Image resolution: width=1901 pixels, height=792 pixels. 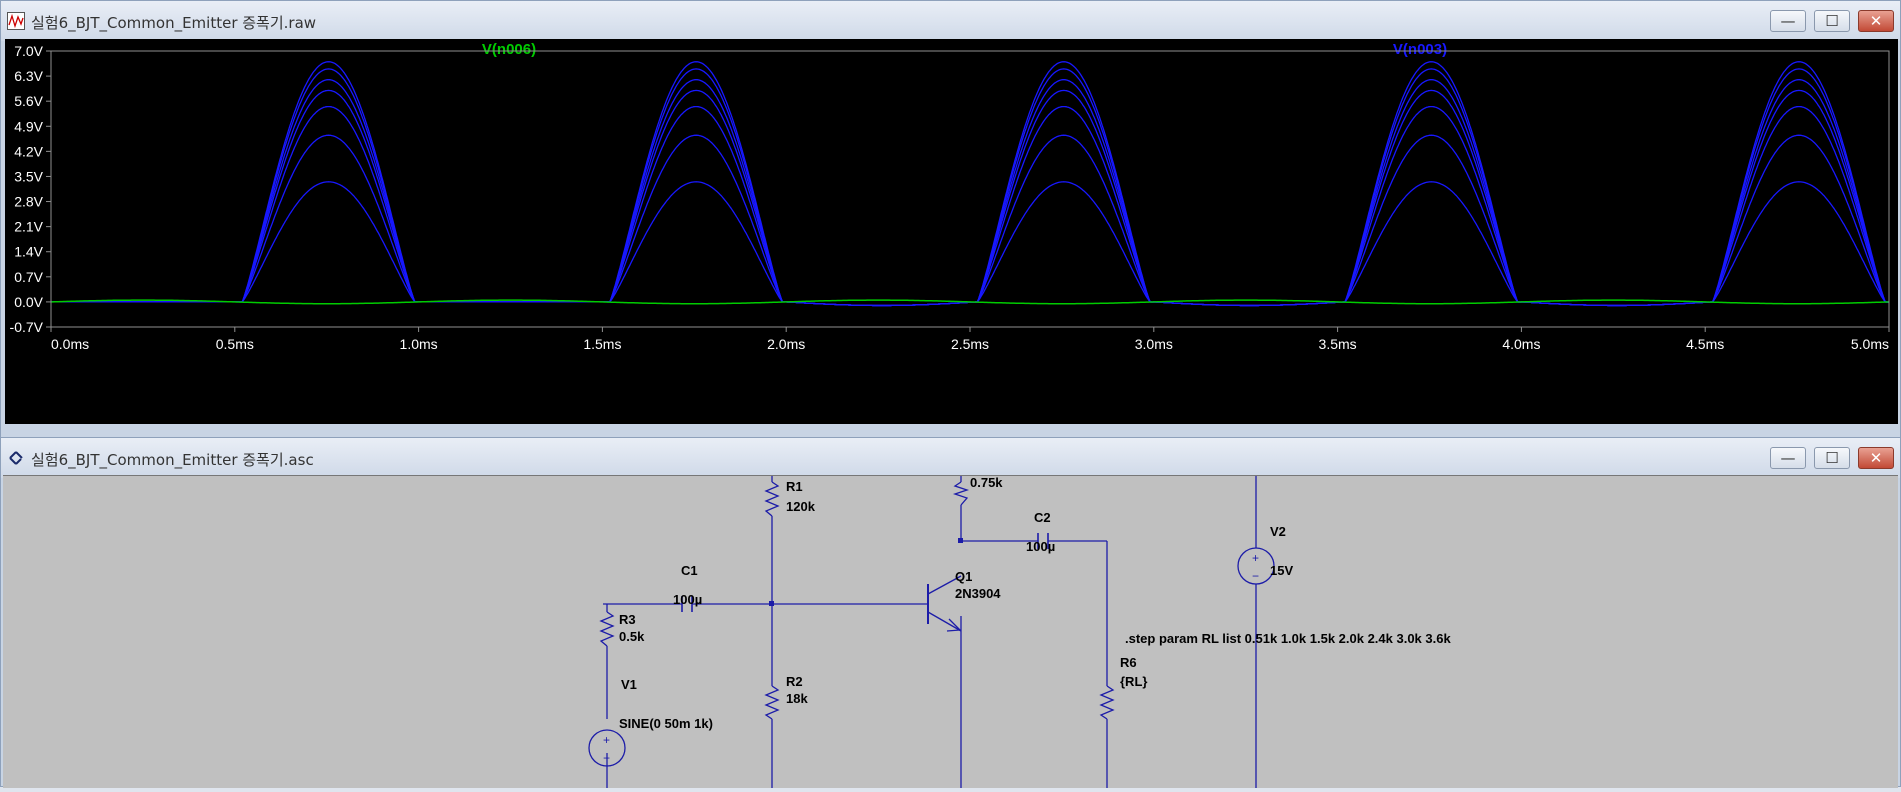 I want to click on r3-value: 0.5k, so click(x=632, y=636).